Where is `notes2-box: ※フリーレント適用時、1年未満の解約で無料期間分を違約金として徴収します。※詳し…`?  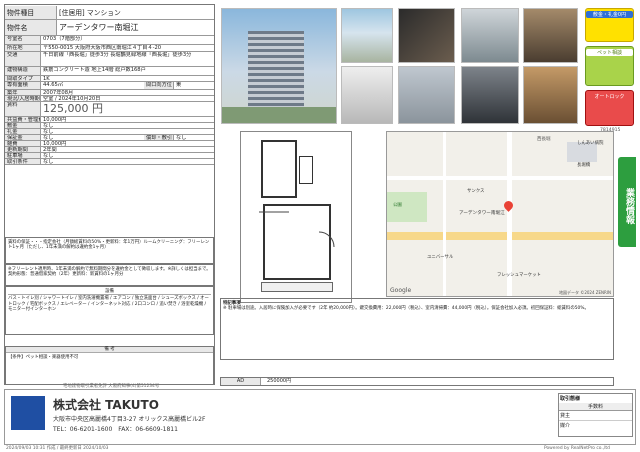 notes2-box: ※フリーレント適用時、1年未満の解約で無料期間分を違約金として徴収します。※詳し… is located at coordinates (109, 275).